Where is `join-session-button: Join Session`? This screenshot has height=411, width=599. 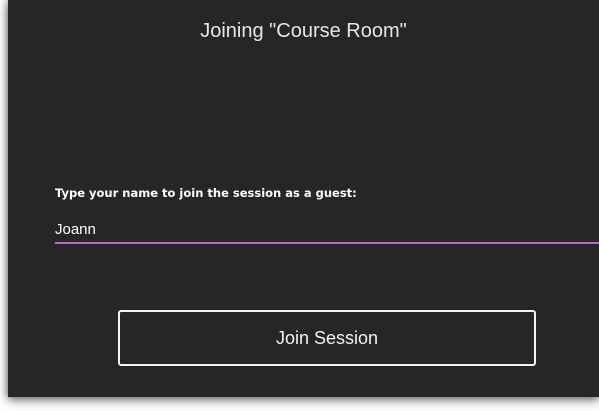
join-session-button: Join Session is located at coordinates (327, 338).